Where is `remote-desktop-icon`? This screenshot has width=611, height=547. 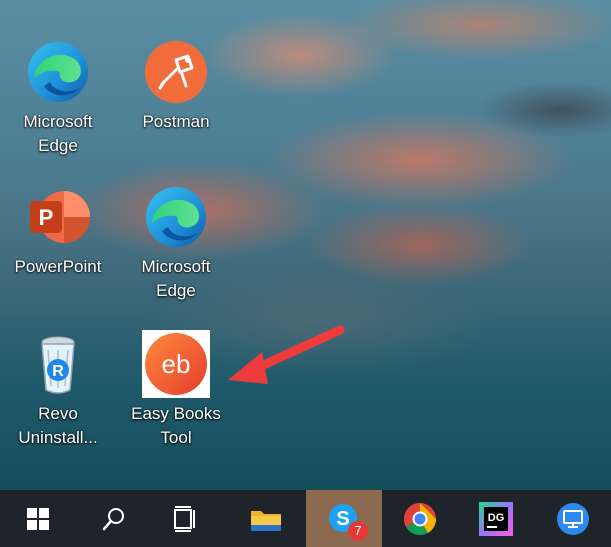
remote-desktop-icon is located at coordinates (573, 518).